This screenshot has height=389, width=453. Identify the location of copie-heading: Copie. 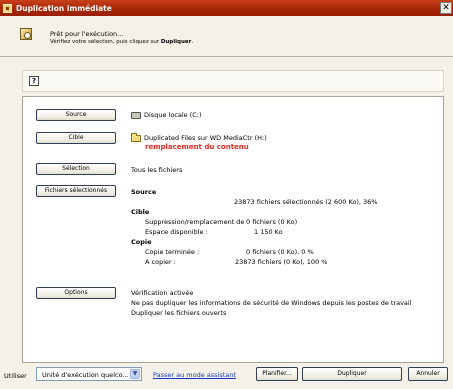
(141, 242).